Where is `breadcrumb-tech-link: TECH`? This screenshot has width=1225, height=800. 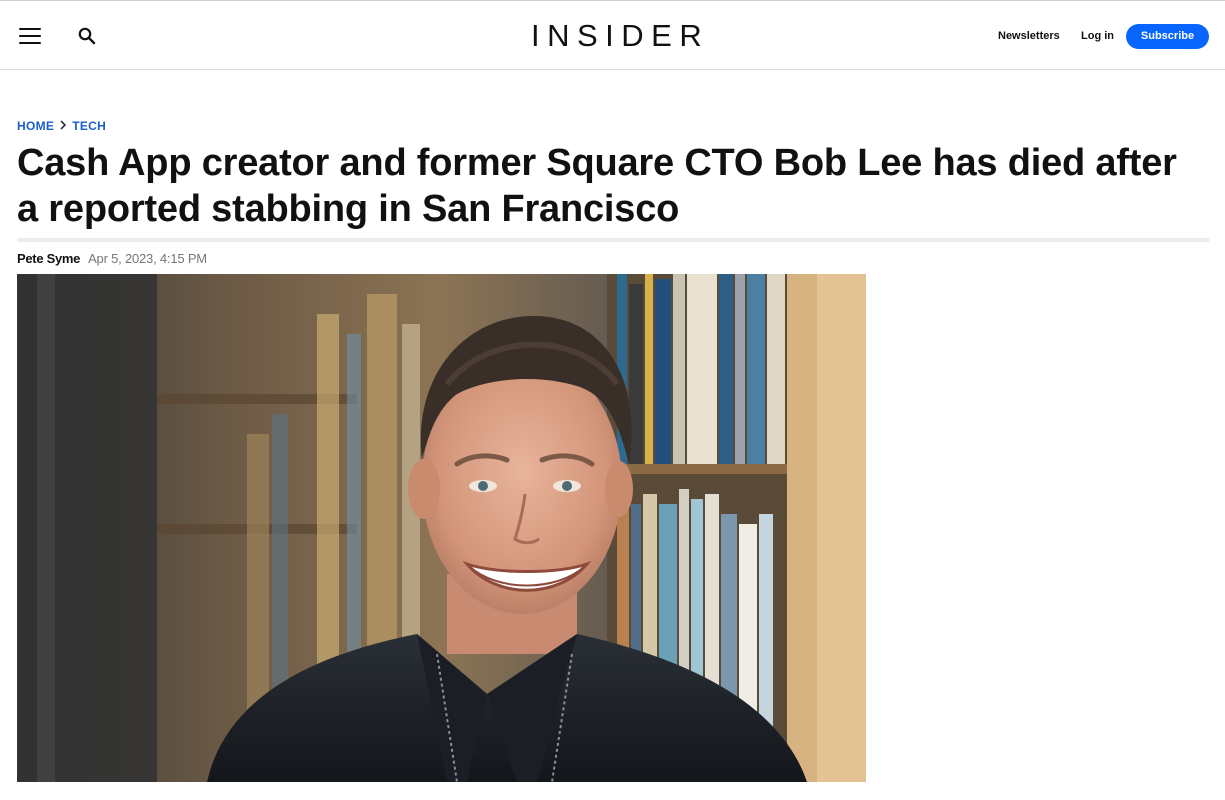
breadcrumb-tech-link: TECH is located at coordinates (89, 126).